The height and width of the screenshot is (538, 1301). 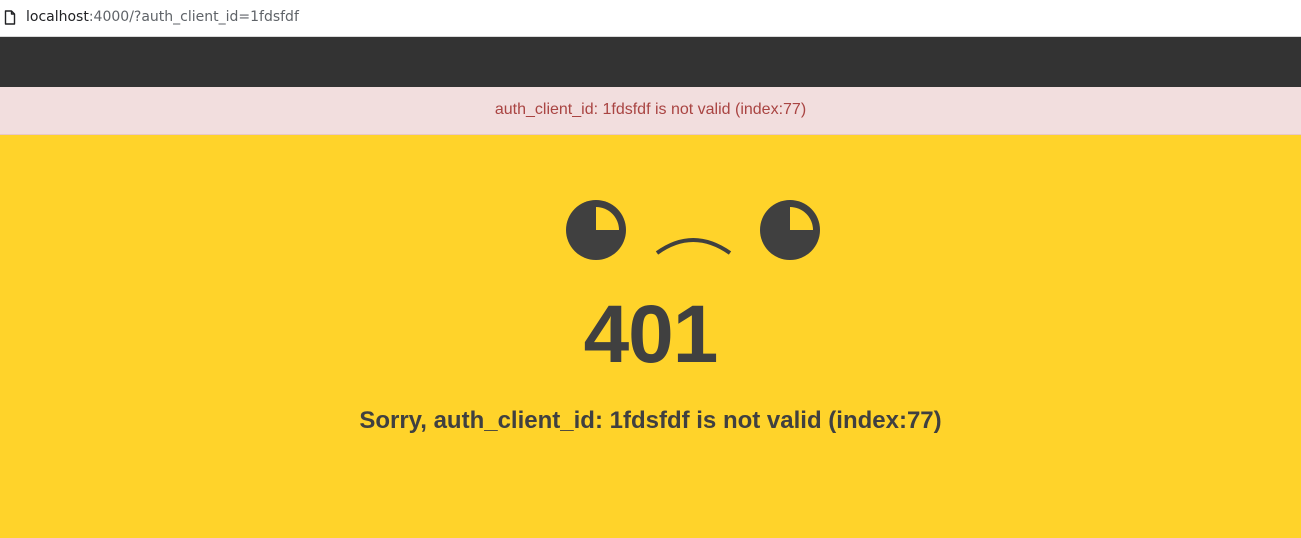 I want to click on top-navbar, so click(x=650, y=62).